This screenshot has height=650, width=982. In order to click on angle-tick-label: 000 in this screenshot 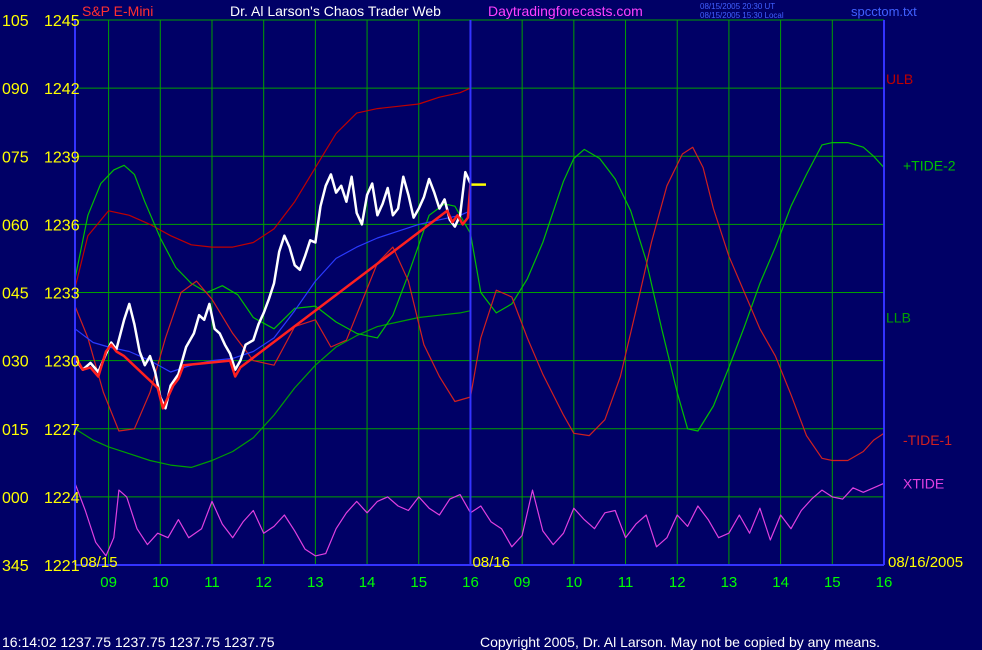, I will do `click(15, 498)`.